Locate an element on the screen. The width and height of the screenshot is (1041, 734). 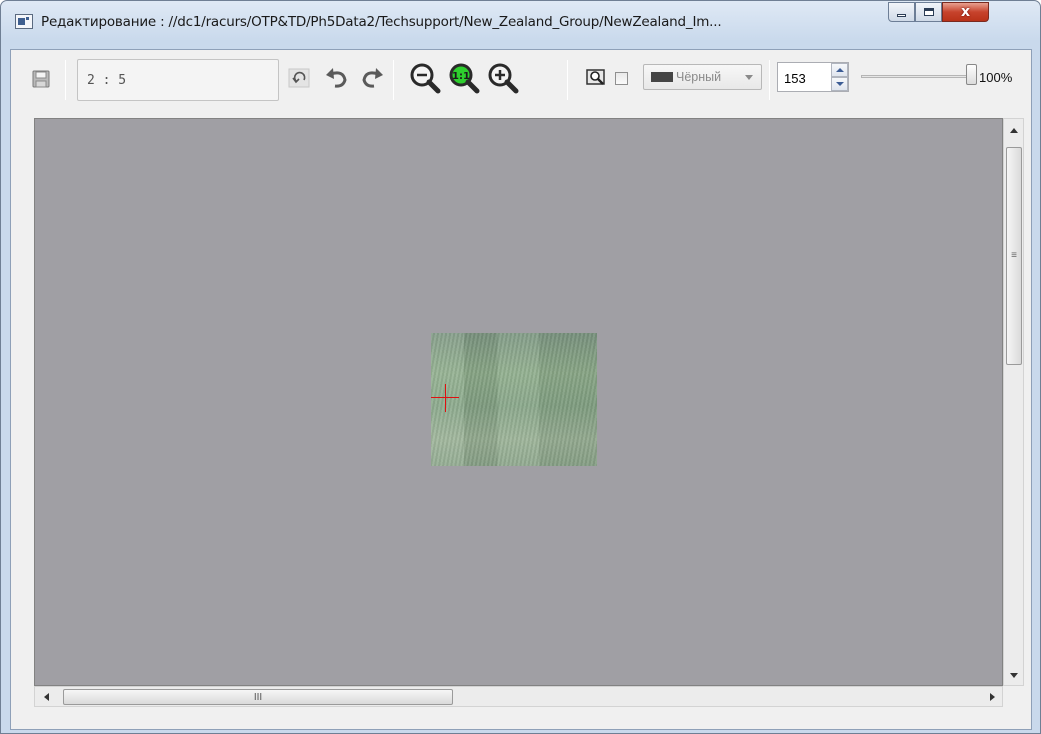
size-spinbox-value: 153 is located at coordinates (795, 78).